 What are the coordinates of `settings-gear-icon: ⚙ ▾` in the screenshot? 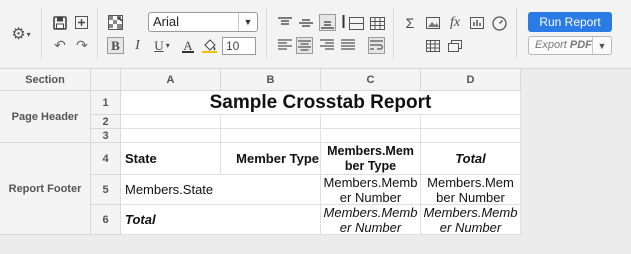 It's located at (21, 35).